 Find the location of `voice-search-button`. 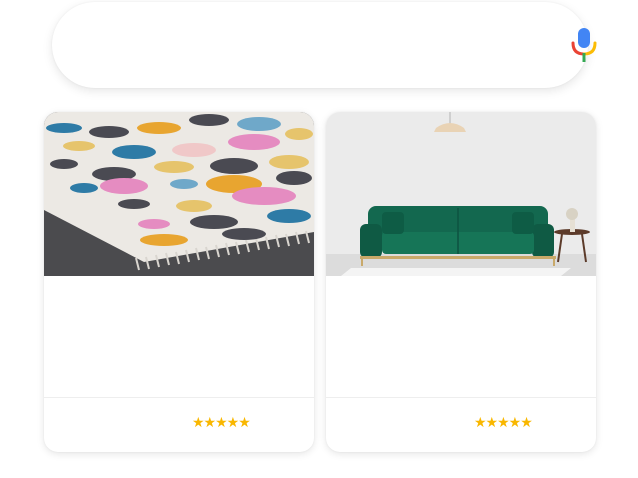

voice-search-button is located at coordinates (584, 46).